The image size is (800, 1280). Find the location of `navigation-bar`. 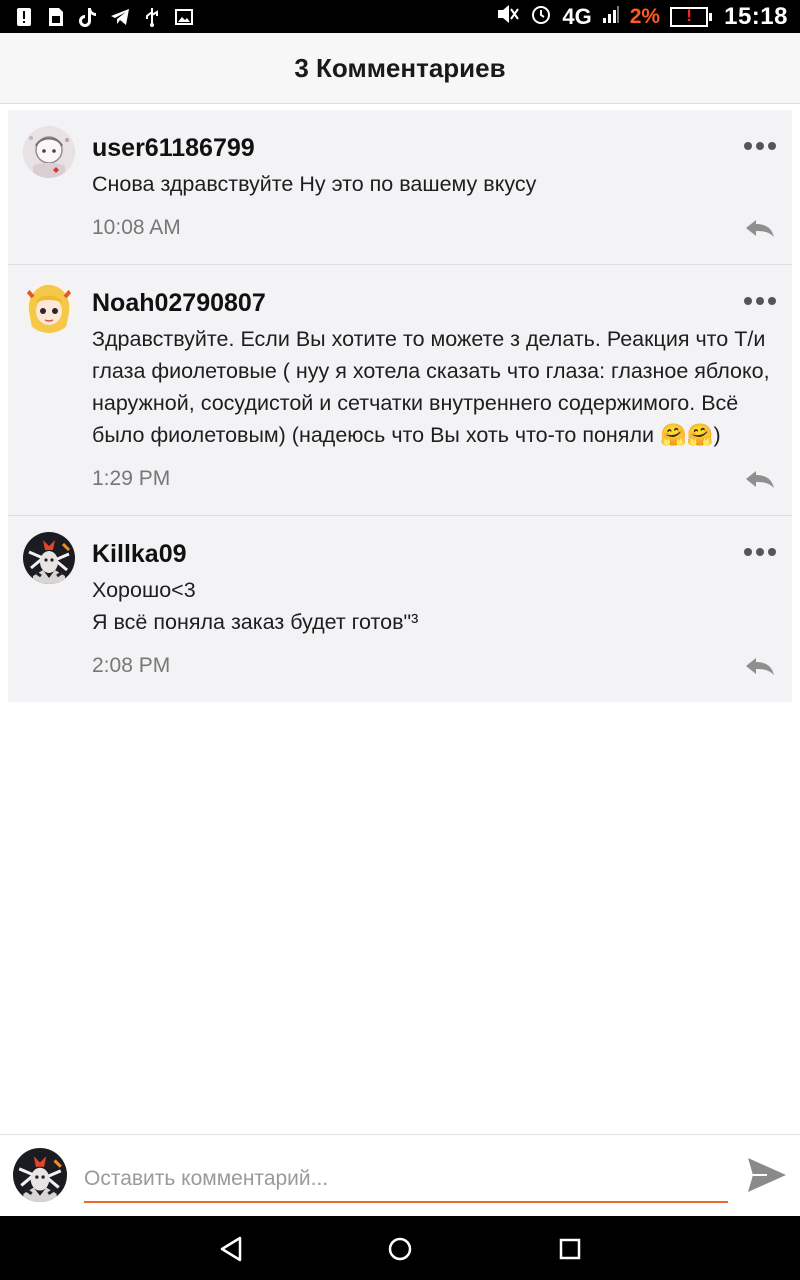

navigation-bar is located at coordinates (400, 1248).